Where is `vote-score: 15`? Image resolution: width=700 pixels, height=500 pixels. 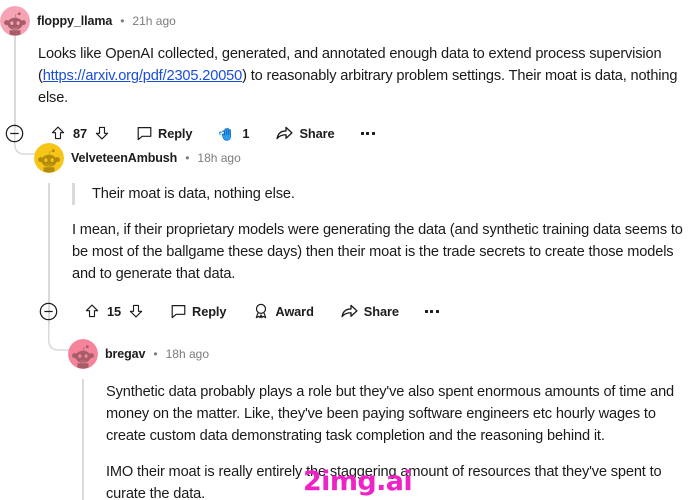
vote-score: 15 is located at coordinates (114, 311).